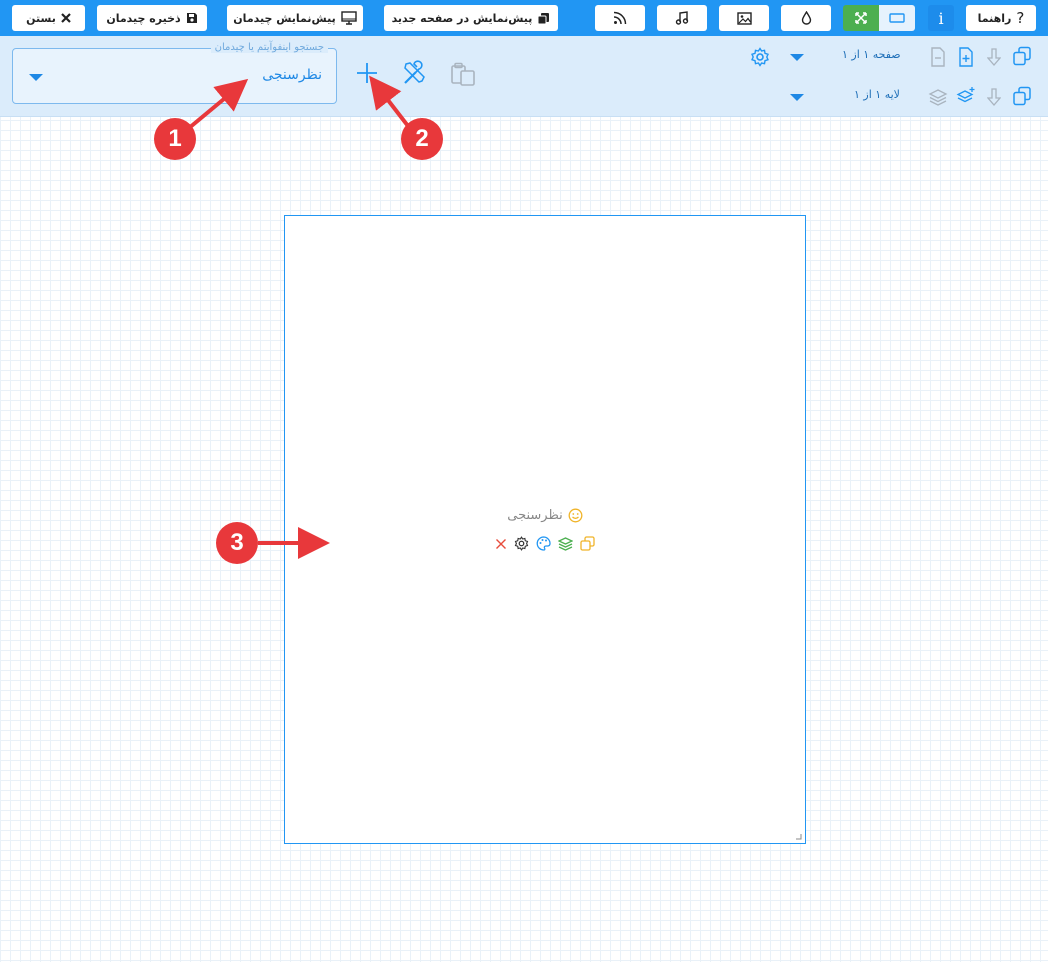 Image resolution: width=1048 pixels, height=962 pixels. I want to click on help-button: ? راهنما, so click(1001, 18).